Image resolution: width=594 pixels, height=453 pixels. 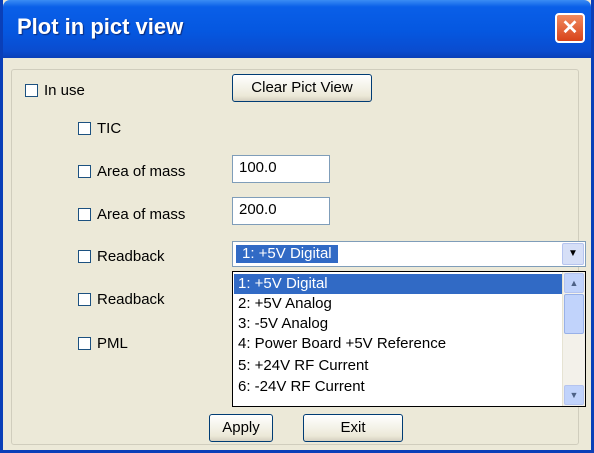 What do you see at coordinates (258, 209) in the screenshot?
I see `area-of-mass-2-value: 200.0` at bounding box center [258, 209].